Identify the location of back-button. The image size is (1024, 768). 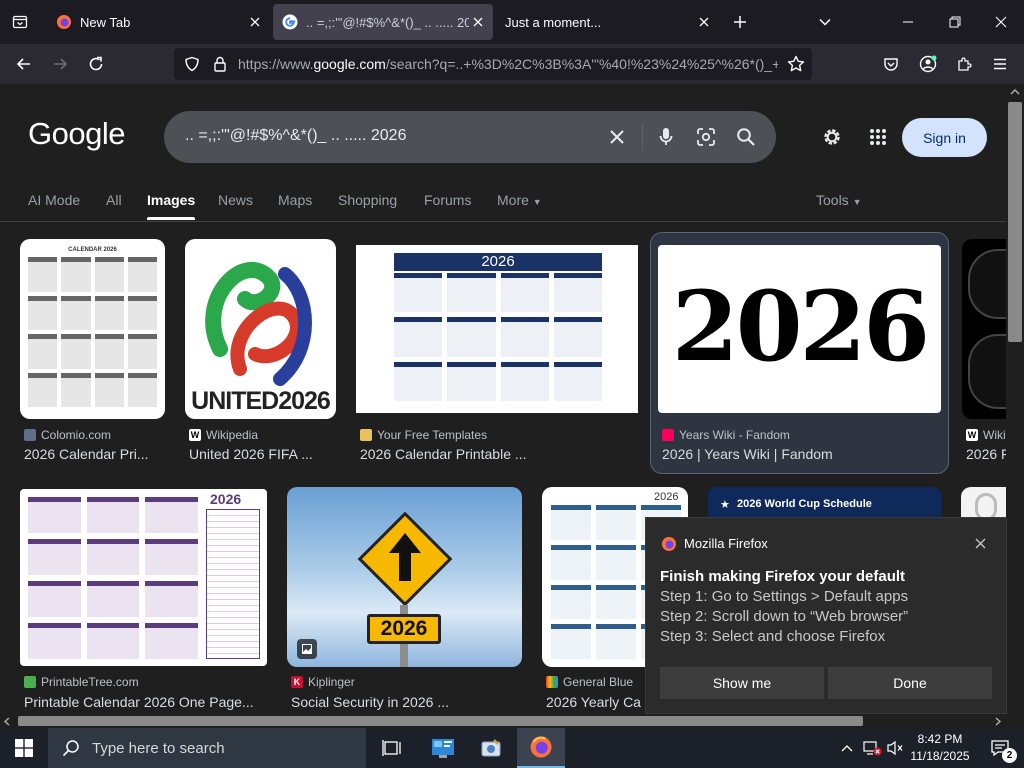
(24, 64).